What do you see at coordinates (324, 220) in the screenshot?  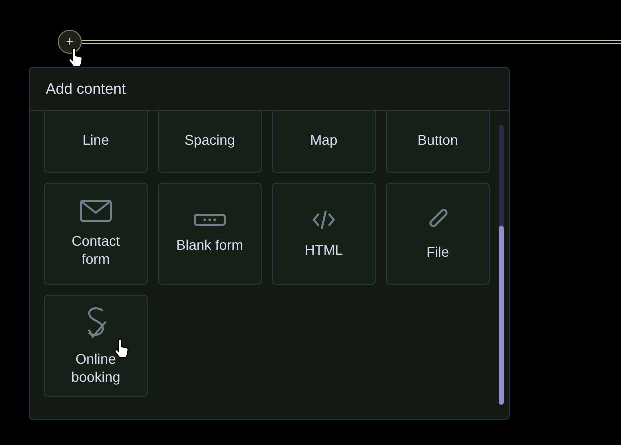 I see `code-icon` at bounding box center [324, 220].